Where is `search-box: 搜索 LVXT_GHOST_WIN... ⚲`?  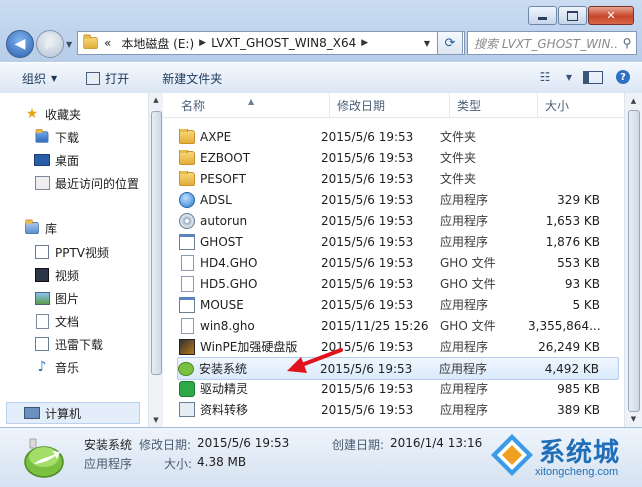
search-box: 搜索 LVXT_GHOST_WIN... ⚲ is located at coordinates (552, 43).